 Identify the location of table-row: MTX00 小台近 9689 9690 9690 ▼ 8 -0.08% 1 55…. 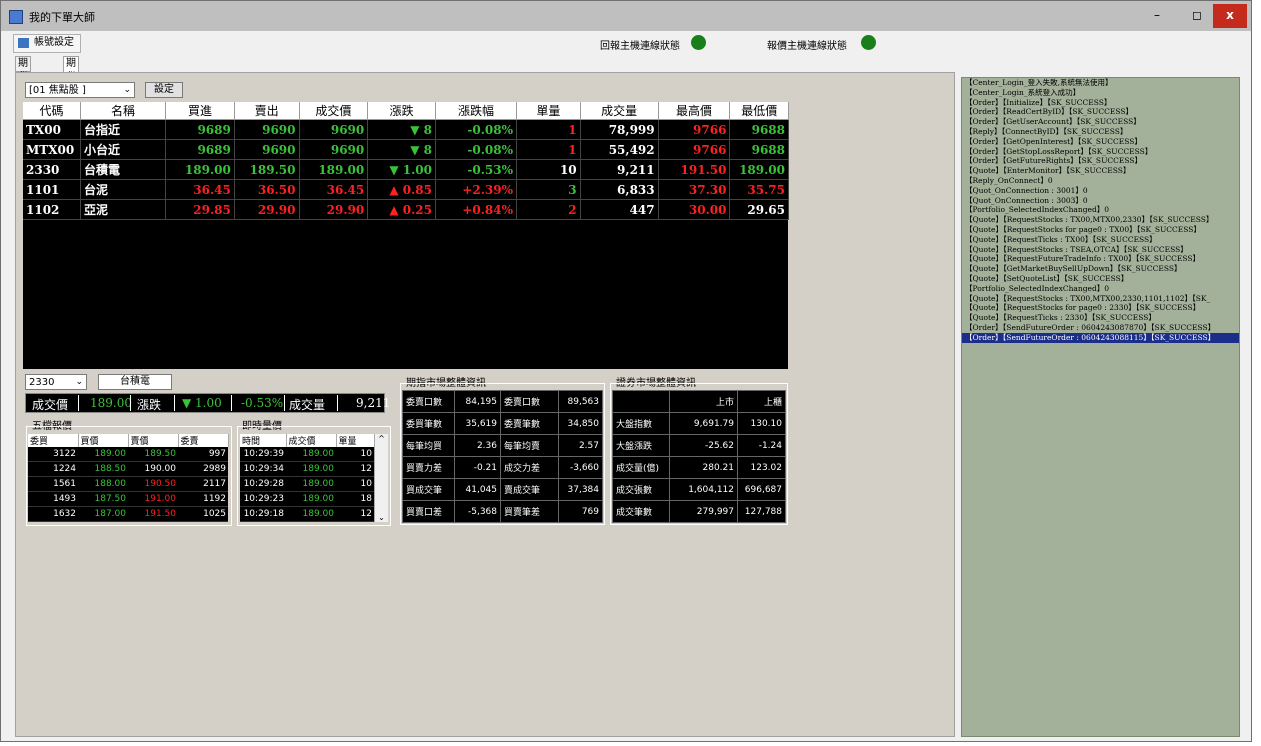
(406, 149).